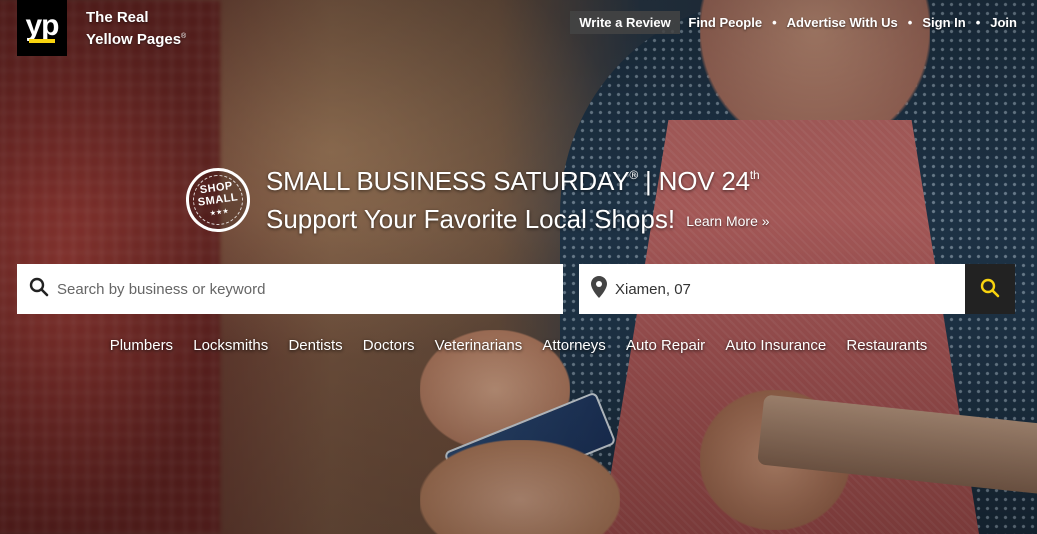 The height and width of the screenshot is (534, 1037). I want to click on search-button-icon, so click(990, 289).